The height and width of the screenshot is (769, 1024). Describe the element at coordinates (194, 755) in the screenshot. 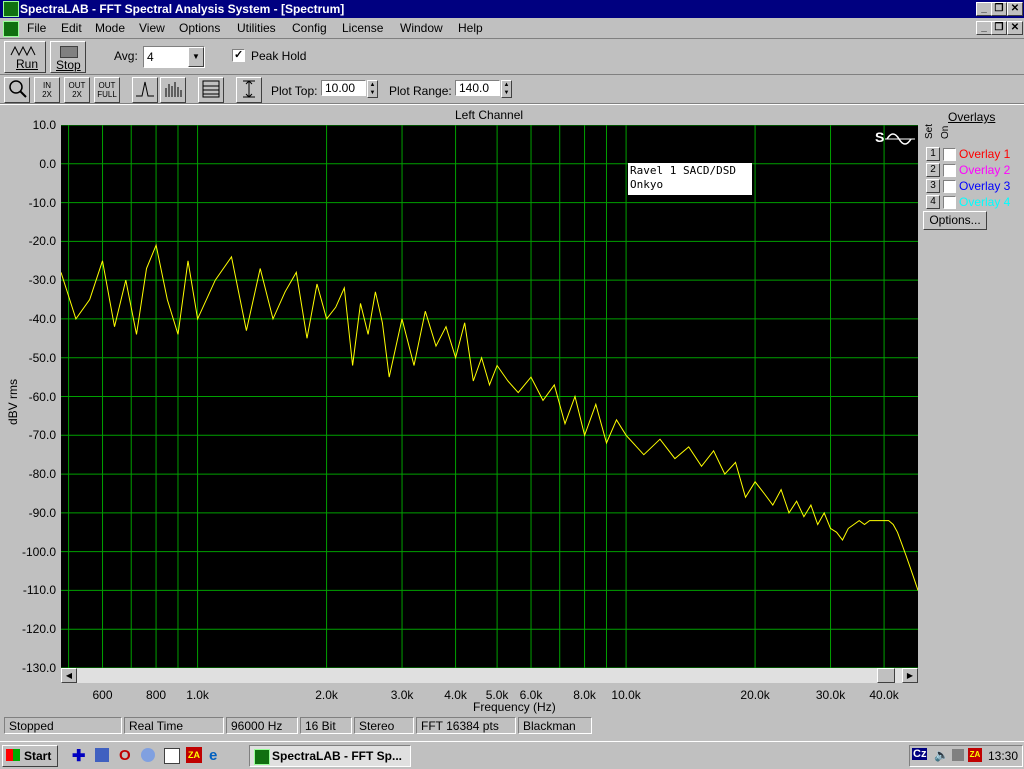

I see `quicklaunch-zonealarm-icon: ZA` at that location.